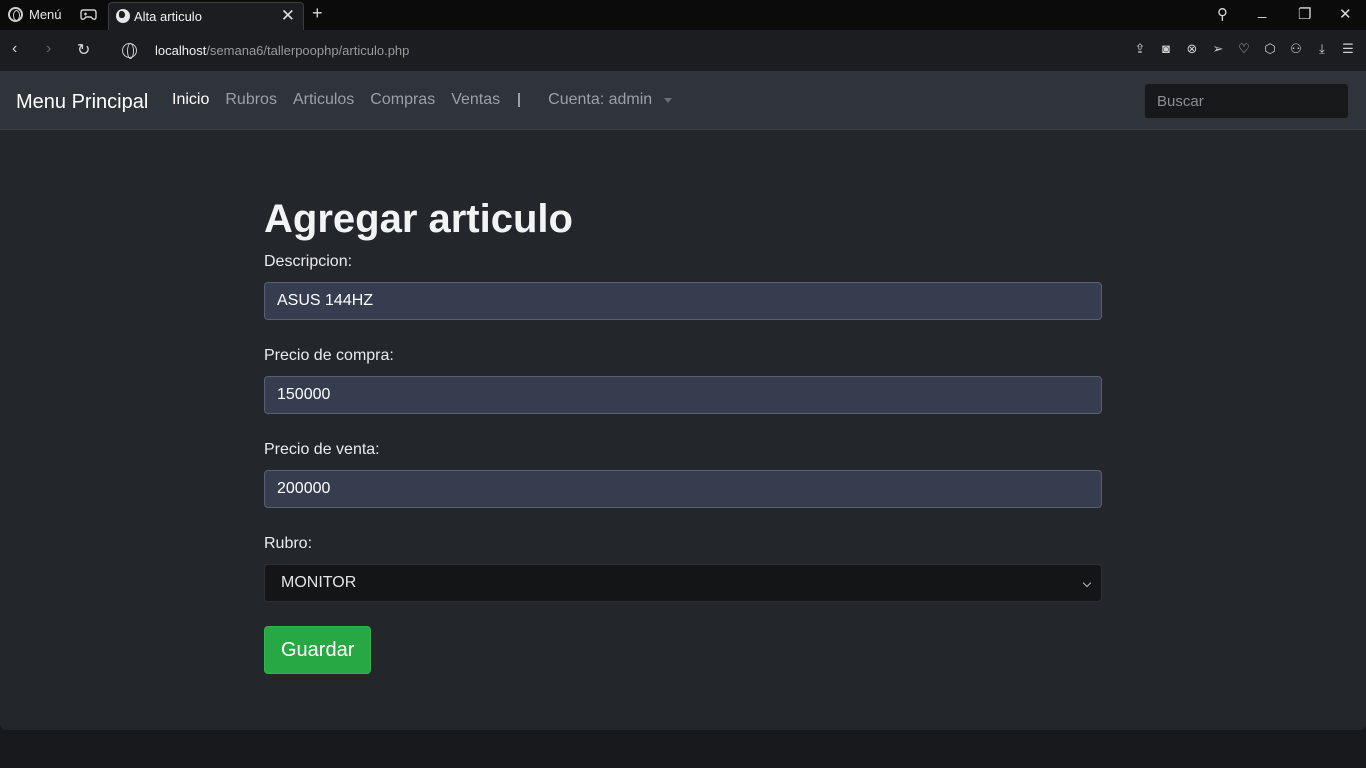 Image resolution: width=1366 pixels, height=768 pixels. Describe the element at coordinates (318, 650) in the screenshot. I see `save-button: Guardar` at that location.